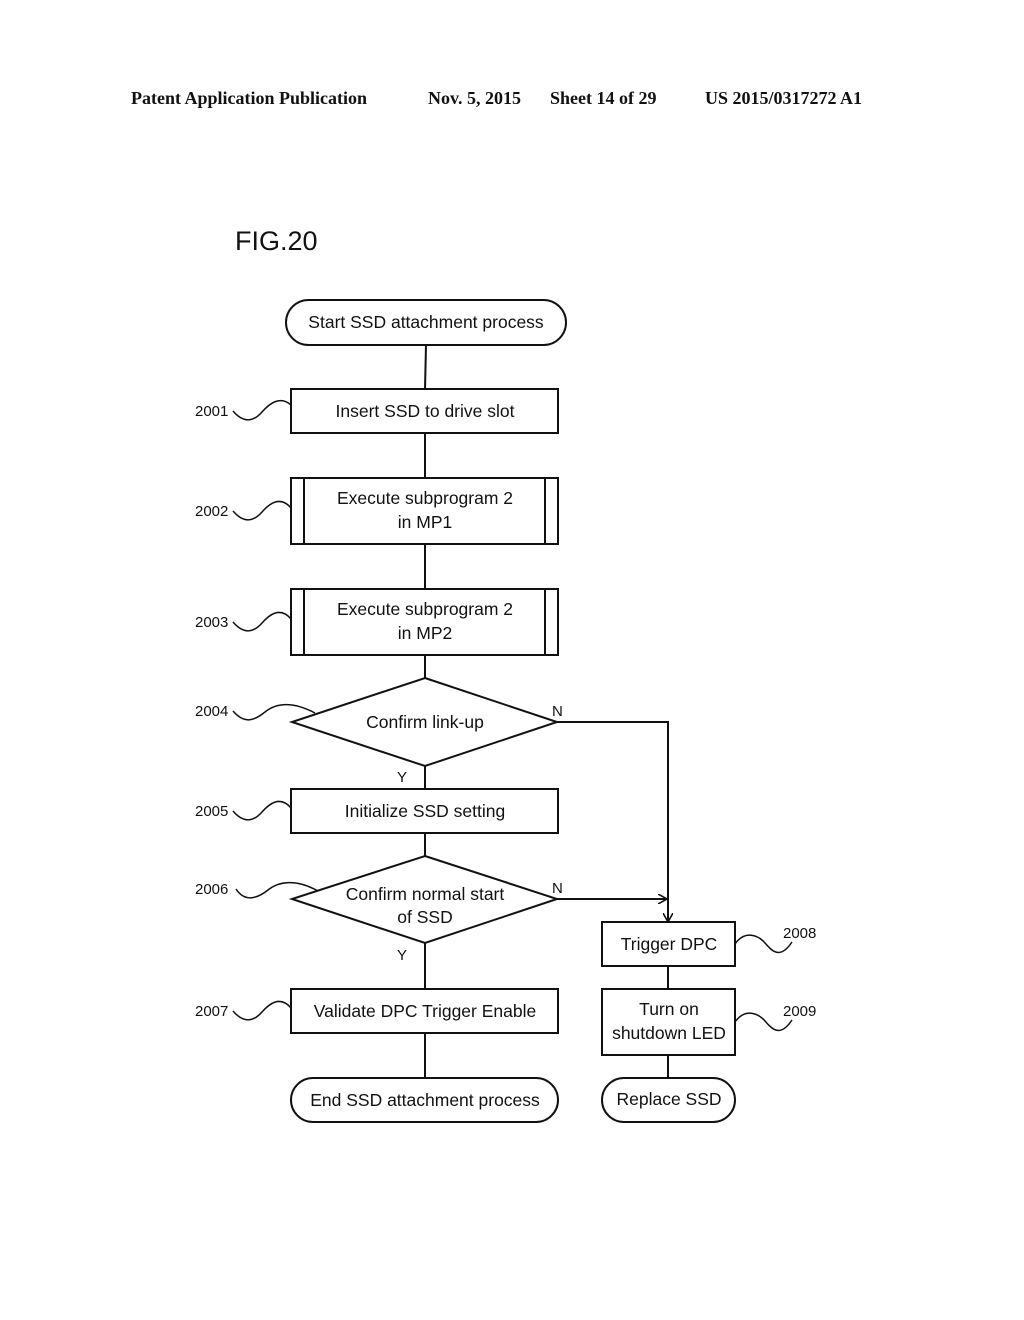  Describe the element at coordinates (402, 955) in the screenshot. I see `step-2006-yes-label: Y` at that location.